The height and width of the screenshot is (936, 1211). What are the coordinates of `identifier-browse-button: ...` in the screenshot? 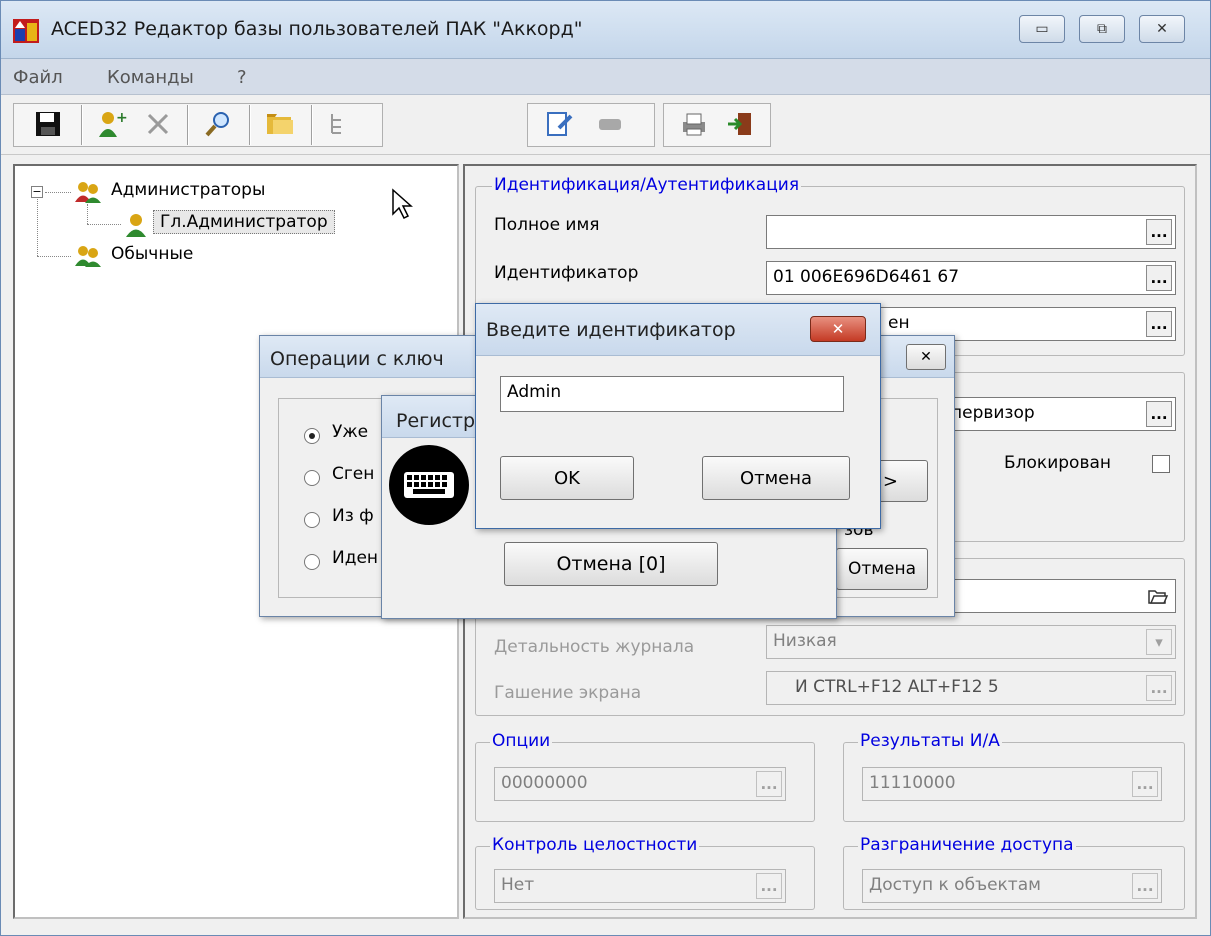 It's located at (1159, 278).